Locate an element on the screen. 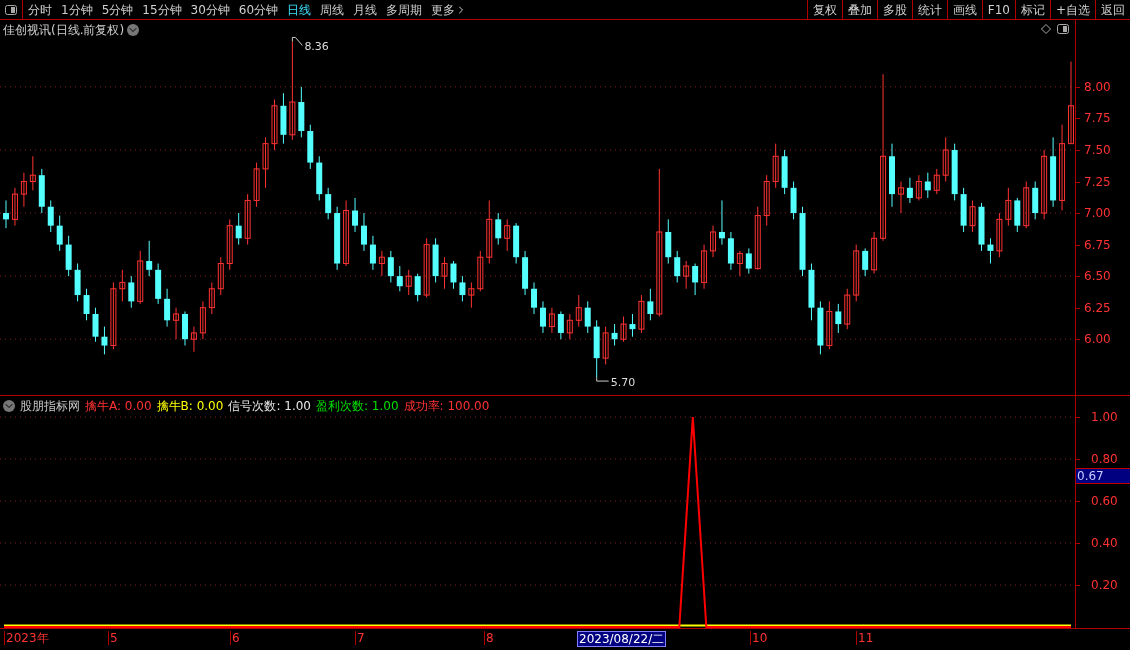  period-tab: 月线 is located at coordinates (365, 9).